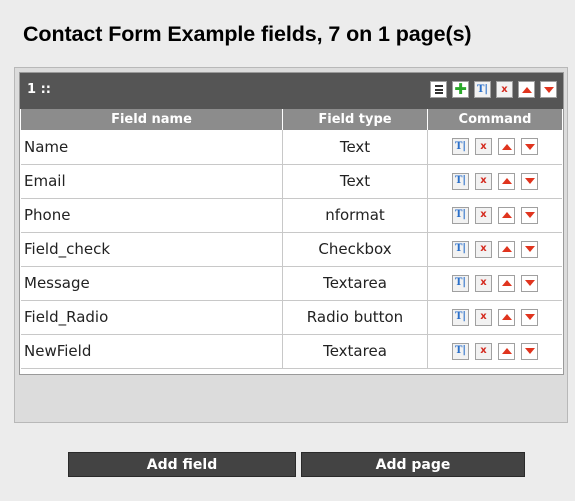 The height and width of the screenshot is (501, 575). What do you see at coordinates (494, 119) in the screenshot?
I see `column-header-command: Command` at bounding box center [494, 119].